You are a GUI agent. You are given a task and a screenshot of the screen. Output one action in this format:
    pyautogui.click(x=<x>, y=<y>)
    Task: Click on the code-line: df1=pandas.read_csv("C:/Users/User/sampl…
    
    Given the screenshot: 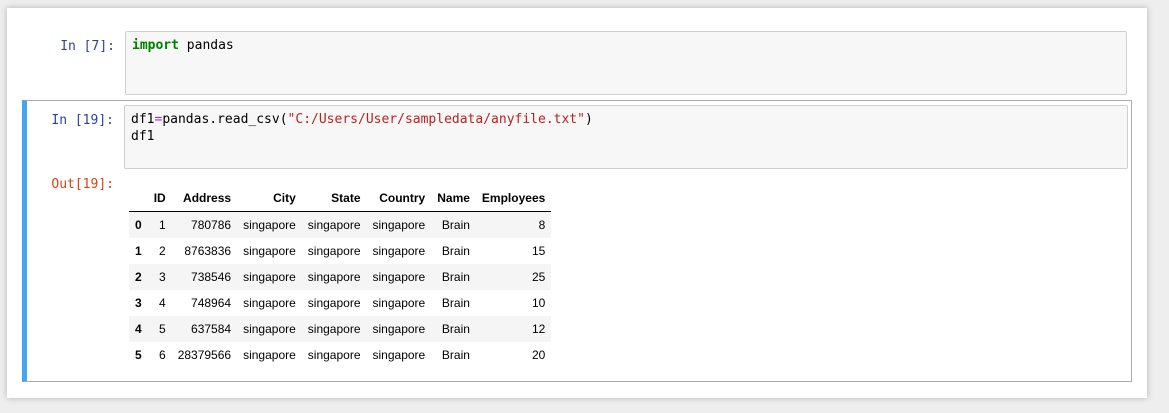 What is the action you would take?
    pyautogui.click(x=626, y=119)
    